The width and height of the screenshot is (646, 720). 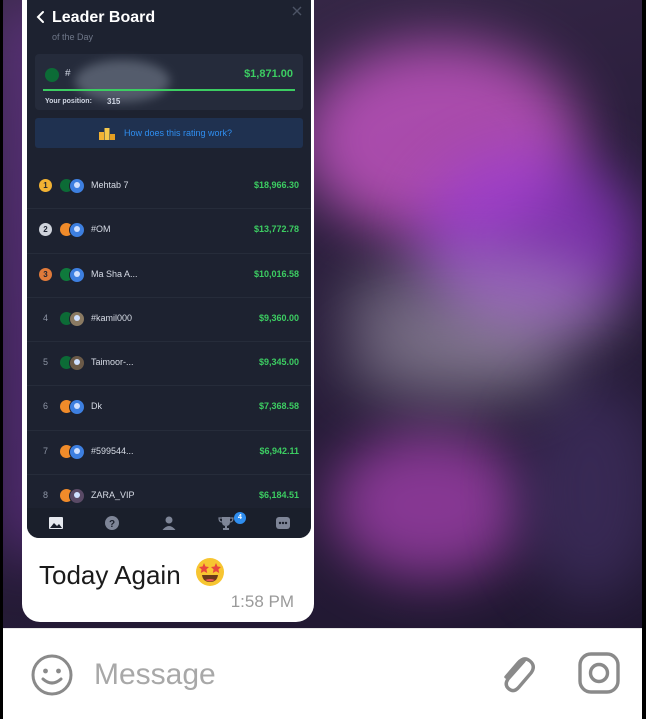 I want to click on trader-name: #kamil000, so click(x=112, y=317).